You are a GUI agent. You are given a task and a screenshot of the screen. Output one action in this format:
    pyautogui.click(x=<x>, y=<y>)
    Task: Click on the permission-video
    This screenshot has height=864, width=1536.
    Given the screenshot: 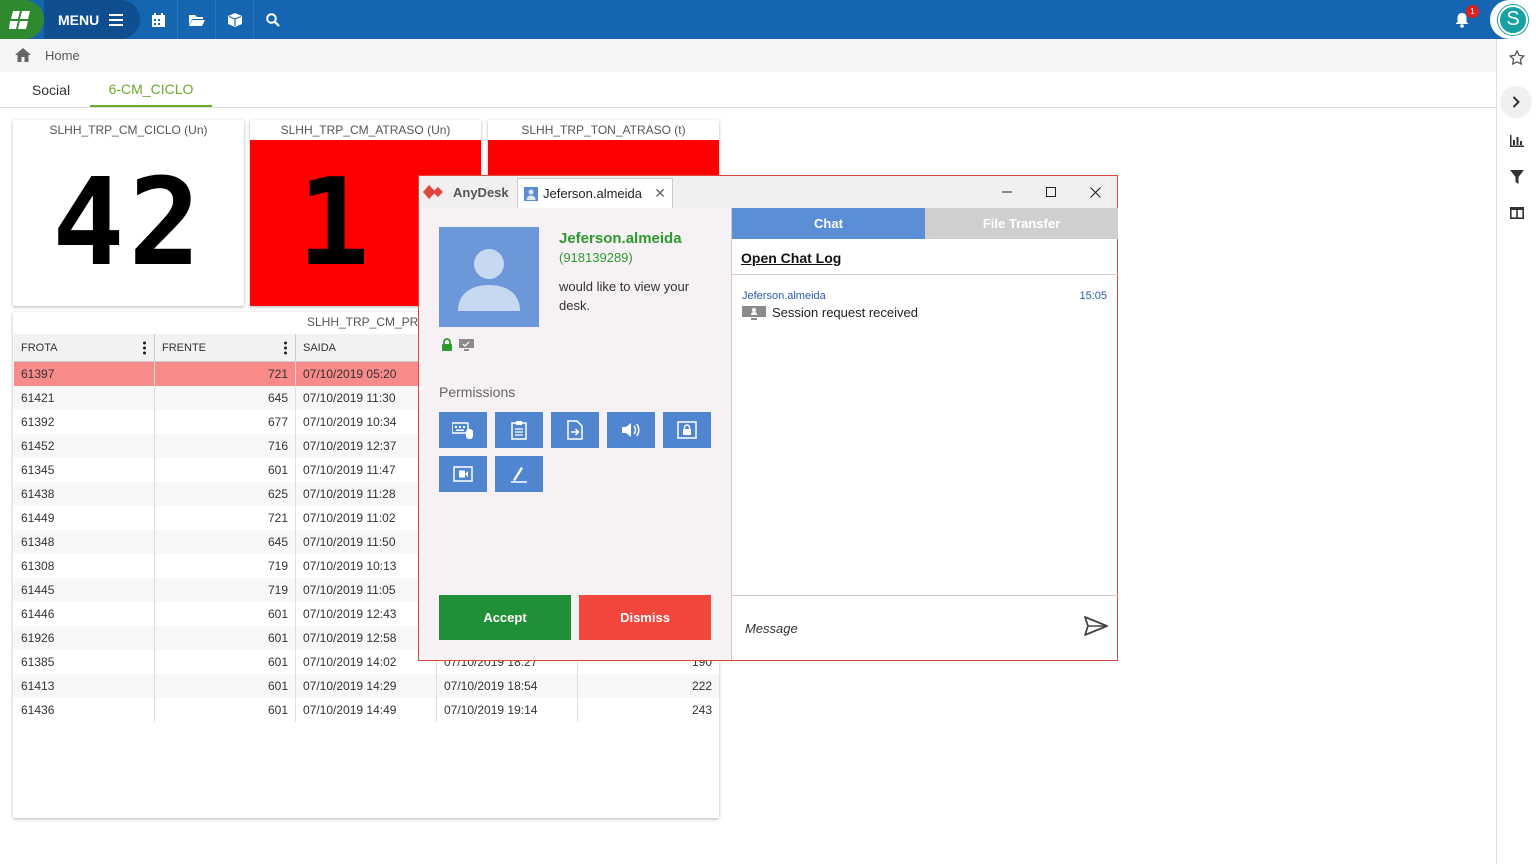 What is the action you would take?
    pyautogui.click(x=463, y=474)
    